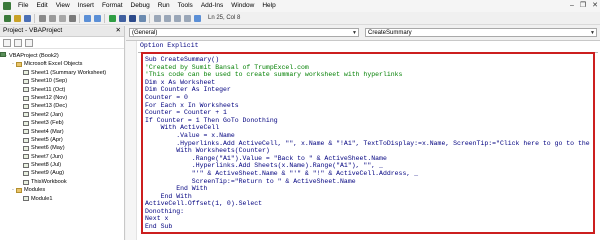 This screenshot has height=240, width=600. What do you see at coordinates (164, 6) in the screenshot?
I see `menu-run: Run` at bounding box center [164, 6].